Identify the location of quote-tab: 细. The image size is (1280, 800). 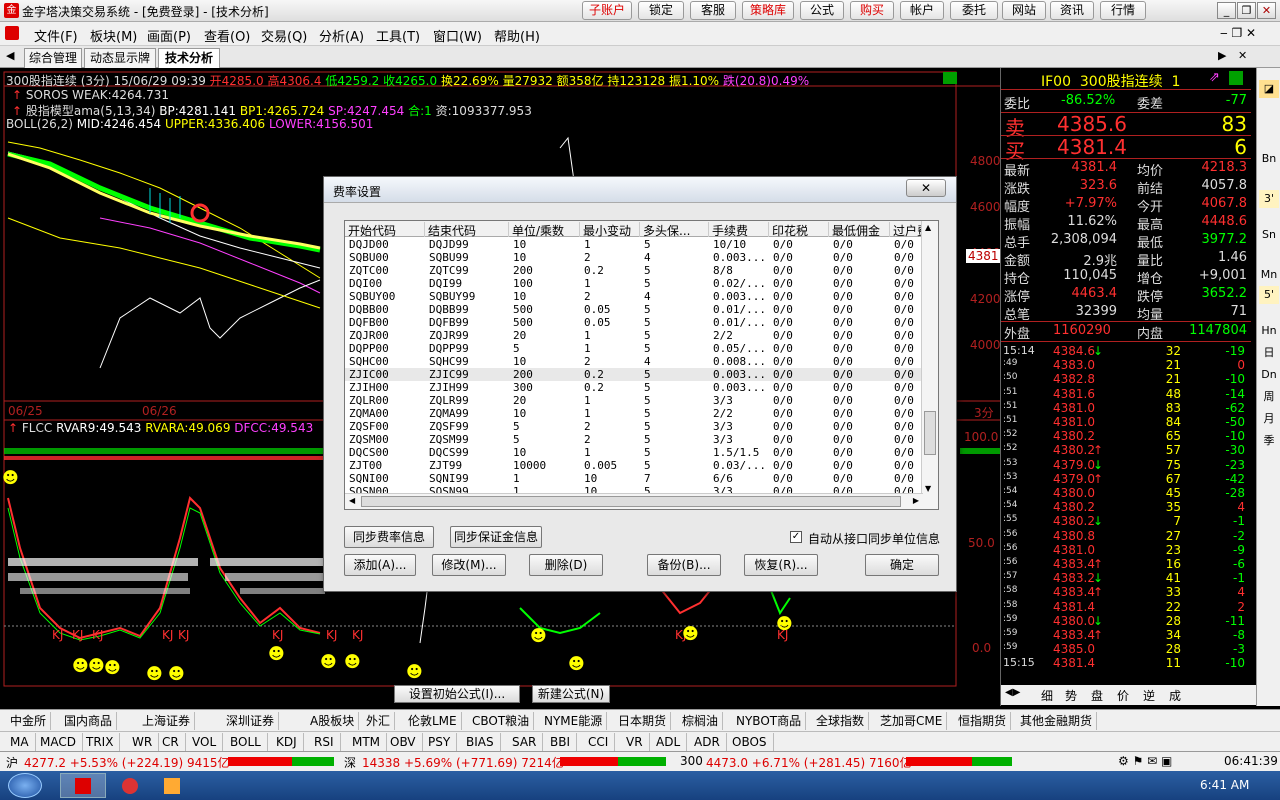
(1047, 695).